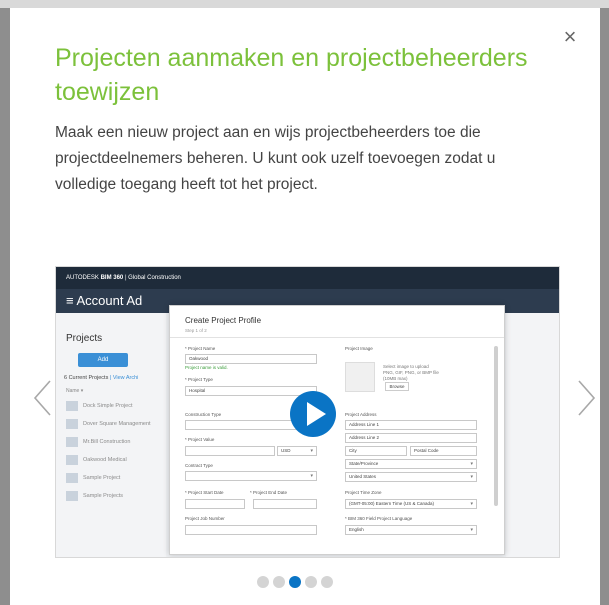  What do you see at coordinates (359, 348) in the screenshot?
I see `project-image-label: Project Image` at bounding box center [359, 348].